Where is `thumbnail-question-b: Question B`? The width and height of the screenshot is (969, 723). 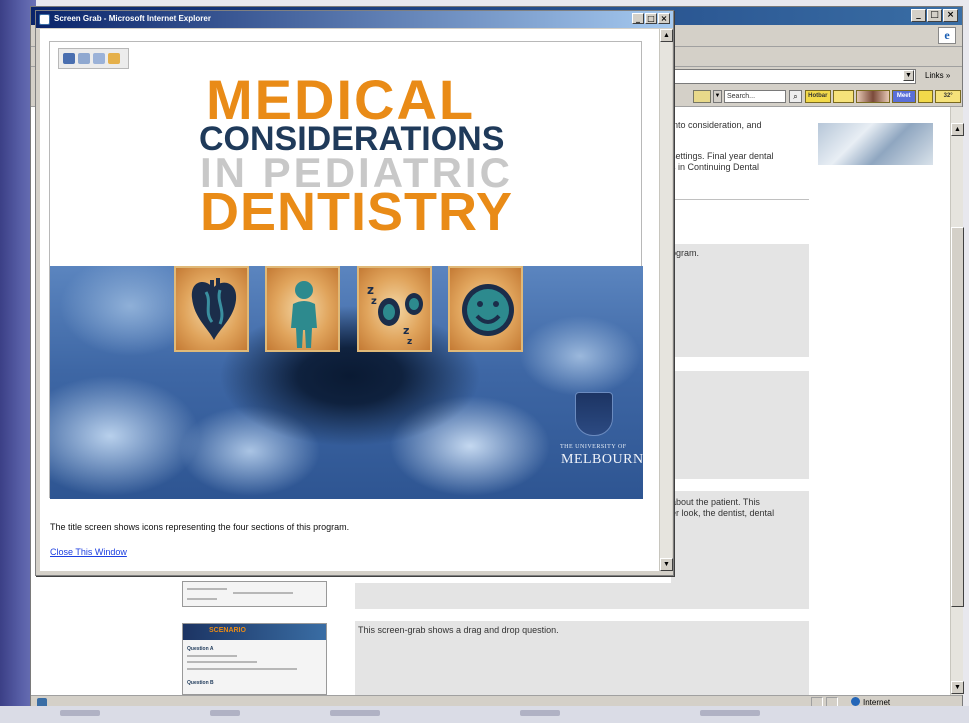 thumbnail-question-b: Question B is located at coordinates (200, 683).